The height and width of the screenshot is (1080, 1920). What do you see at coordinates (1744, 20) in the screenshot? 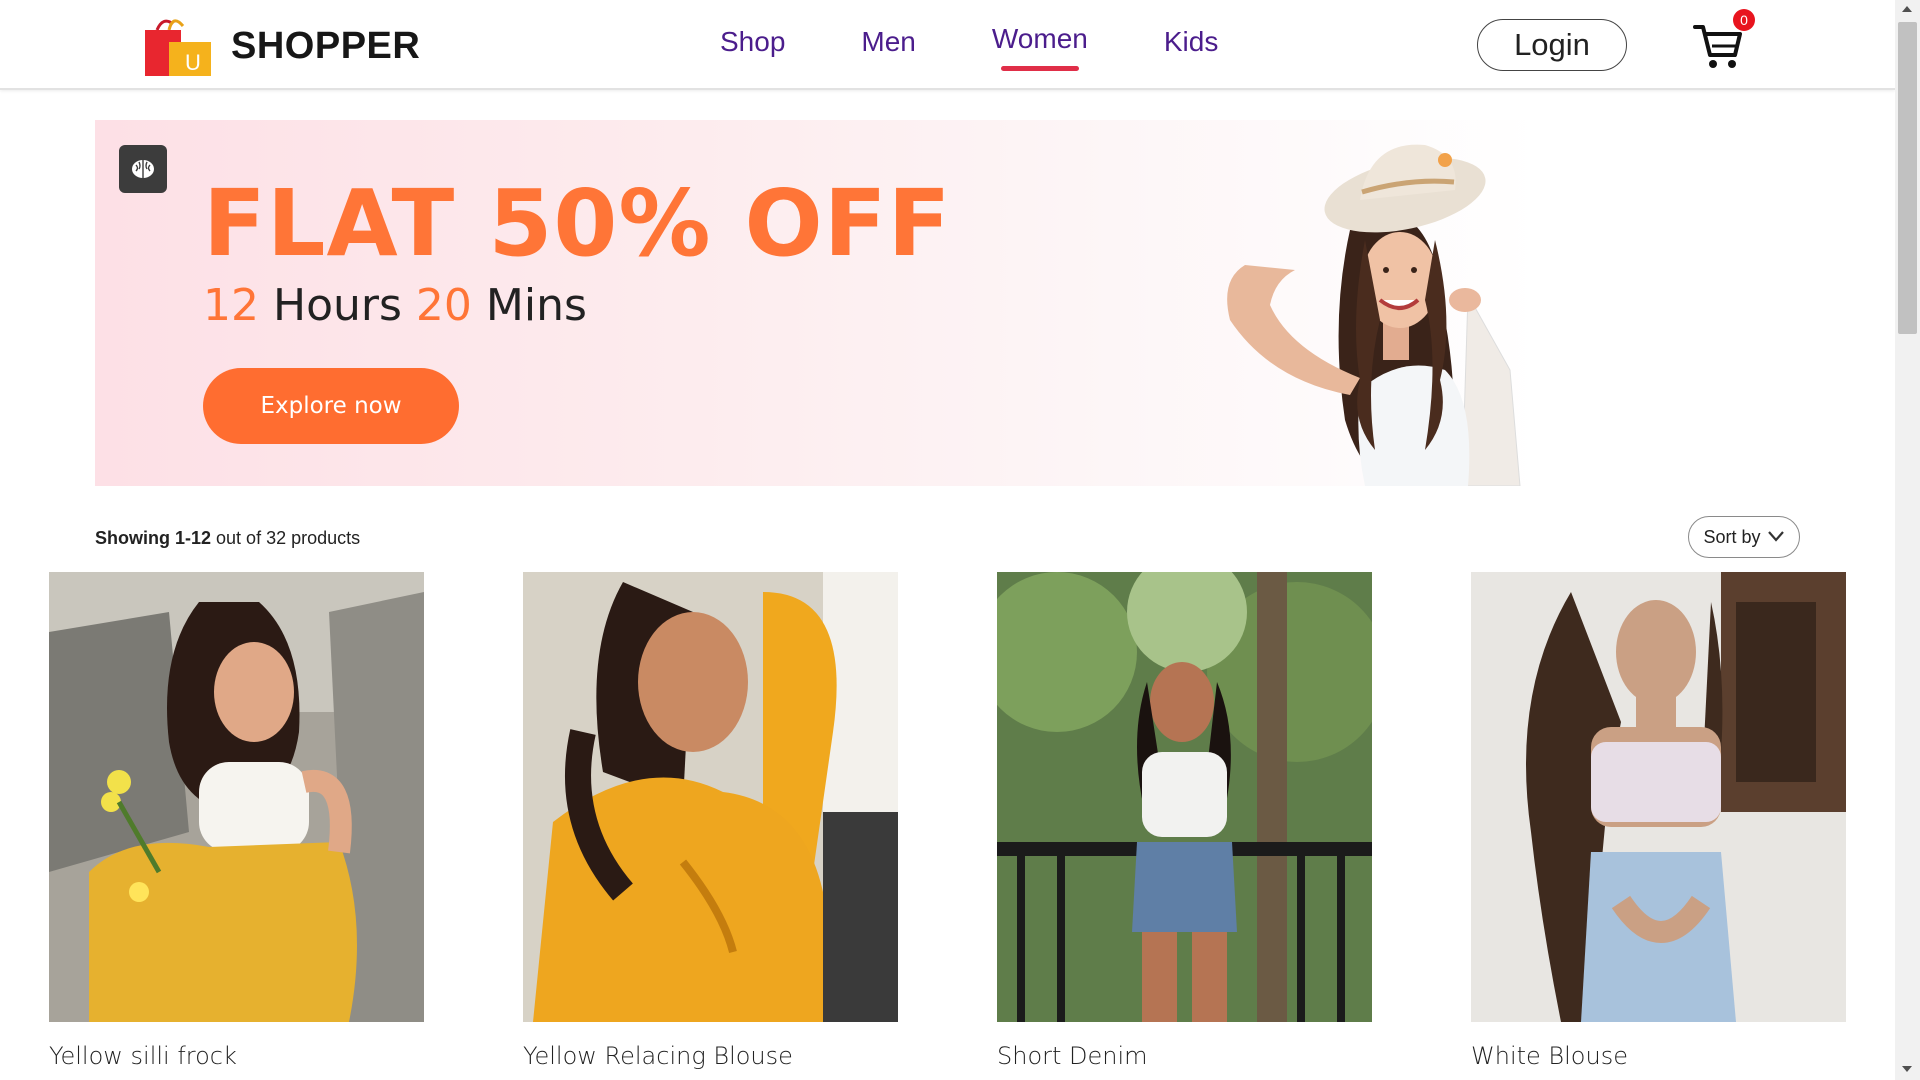
I see `cart-count-badge: 0` at bounding box center [1744, 20].